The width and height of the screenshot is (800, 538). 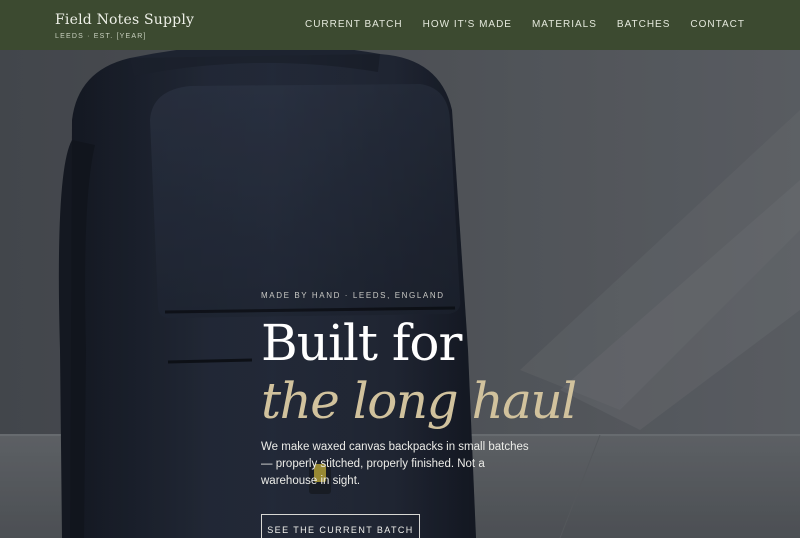 What do you see at coordinates (124, 20) in the screenshot?
I see `brand-name: Field Notes Supply` at bounding box center [124, 20].